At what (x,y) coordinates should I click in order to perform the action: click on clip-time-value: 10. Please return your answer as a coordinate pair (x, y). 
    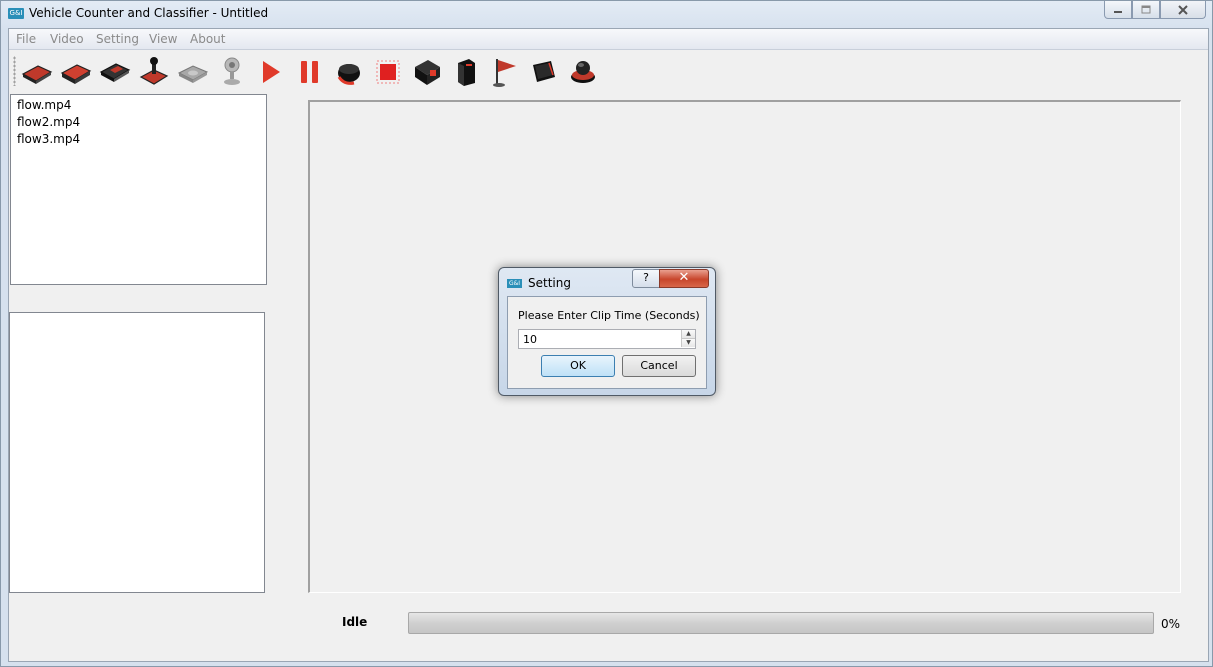
    Looking at the image, I should click on (530, 339).